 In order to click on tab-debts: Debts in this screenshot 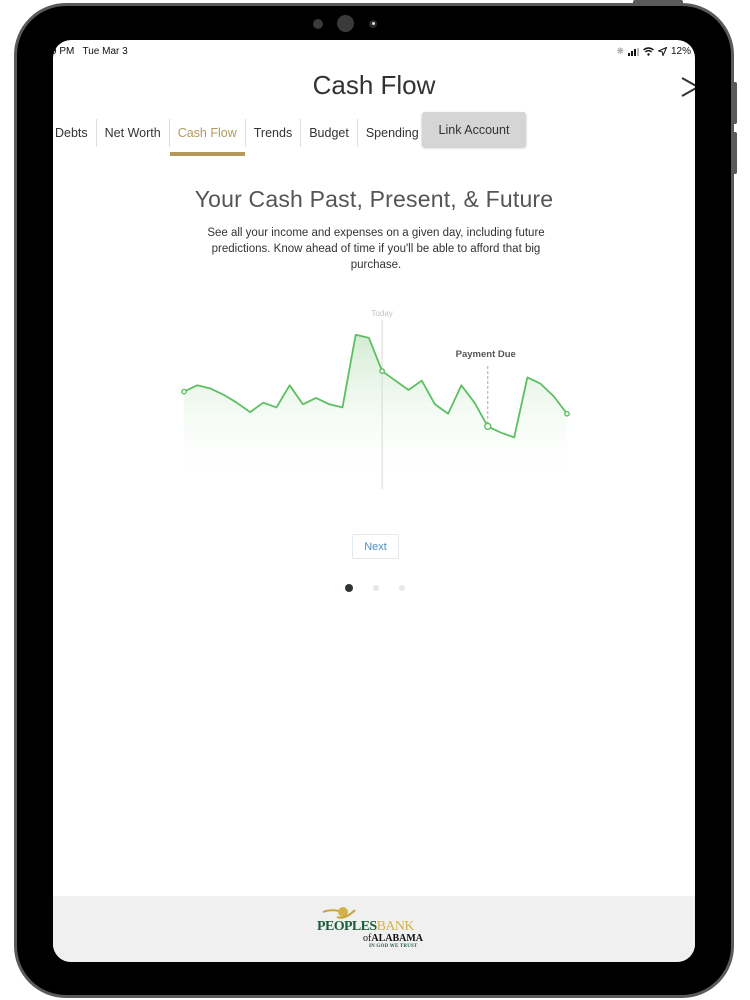, I will do `click(75, 133)`.